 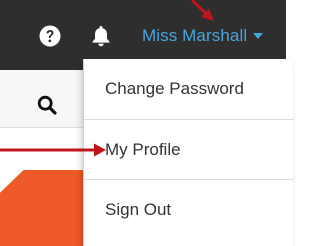 What do you see at coordinates (101, 36) in the screenshot?
I see `notifications-bell-icon` at bounding box center [101, 36].